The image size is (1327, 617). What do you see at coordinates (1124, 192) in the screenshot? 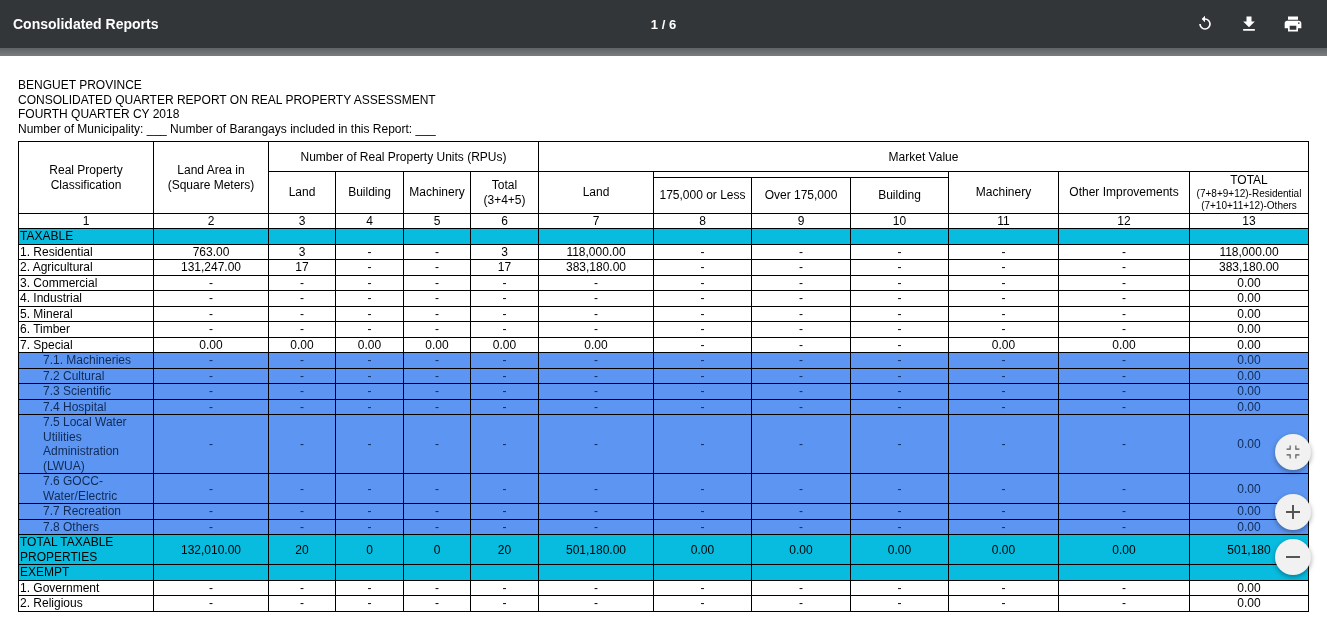
I see `column-header: Other Improvements` at bounding box center [1124, 192].